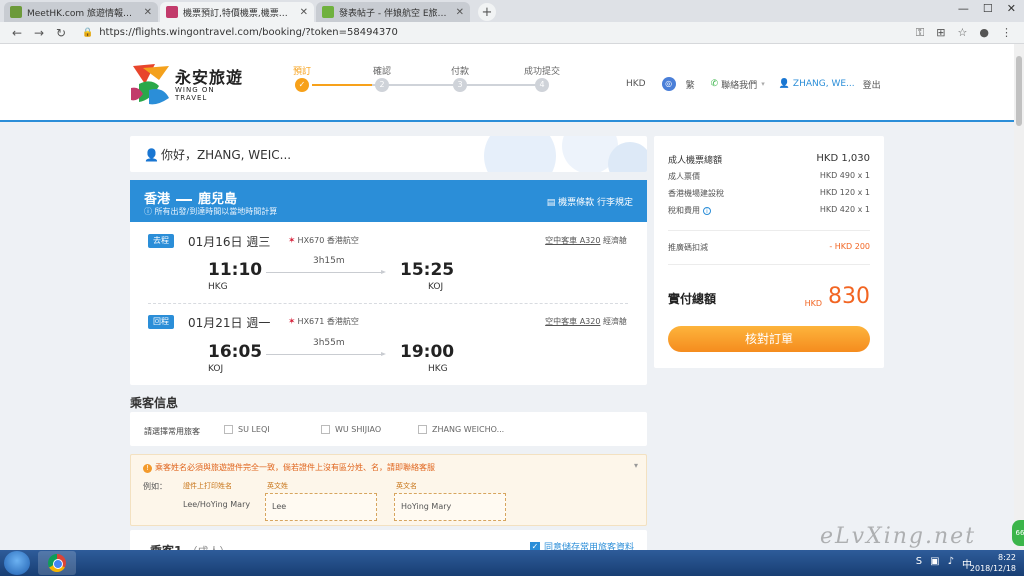  Describe the element at coordinates (636, 84) in the screenshot. I see `currency-selector: HKD` at that location.